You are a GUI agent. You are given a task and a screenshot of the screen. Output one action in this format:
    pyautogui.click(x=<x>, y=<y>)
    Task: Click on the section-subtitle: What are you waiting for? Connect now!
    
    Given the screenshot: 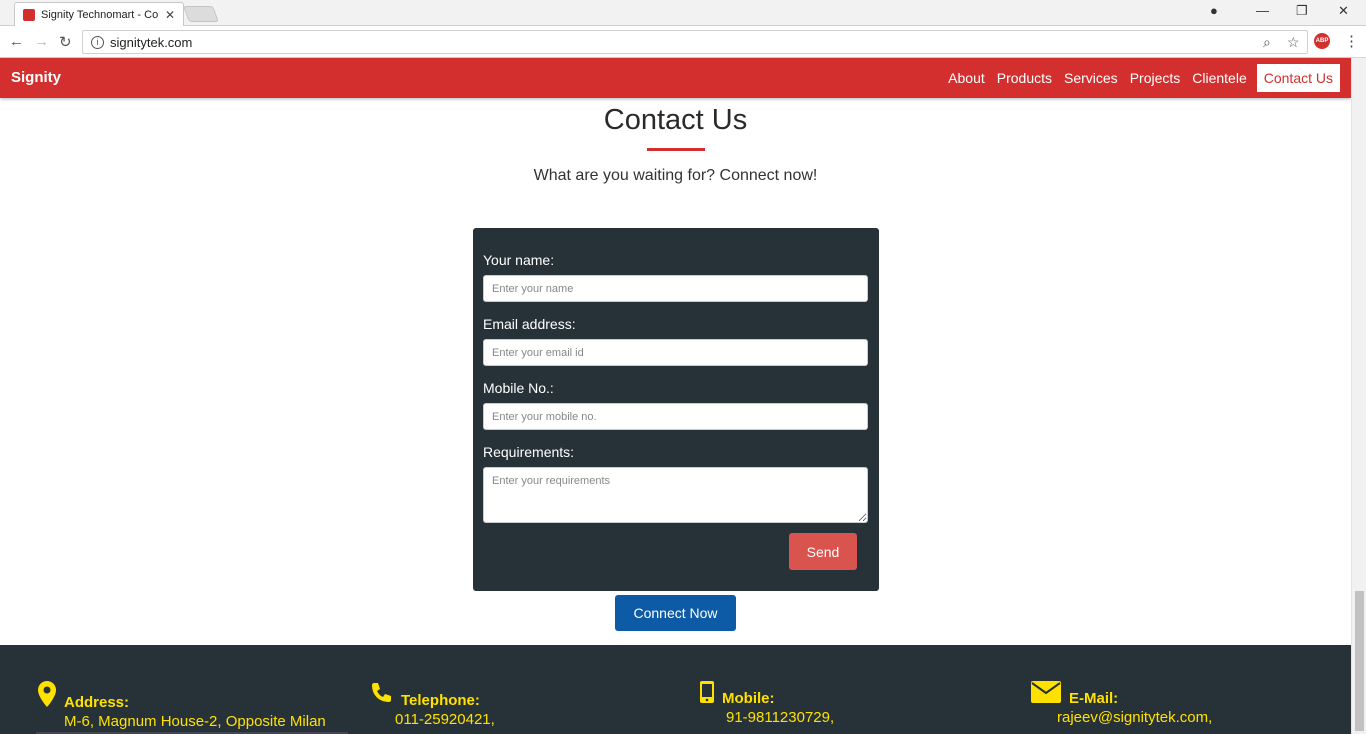 What is the action you would take?
    pyautogui.click(x=675, y=175)
    